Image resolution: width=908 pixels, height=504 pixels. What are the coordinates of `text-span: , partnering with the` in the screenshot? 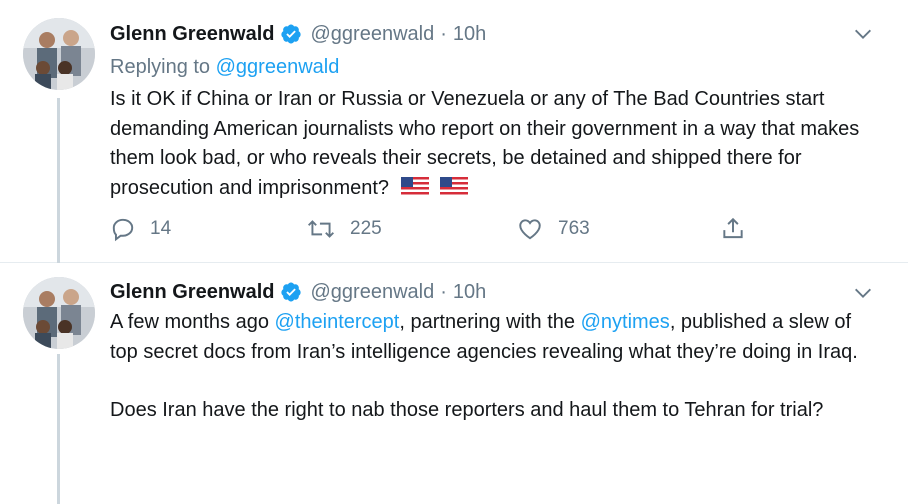 It's located at (490, 322).